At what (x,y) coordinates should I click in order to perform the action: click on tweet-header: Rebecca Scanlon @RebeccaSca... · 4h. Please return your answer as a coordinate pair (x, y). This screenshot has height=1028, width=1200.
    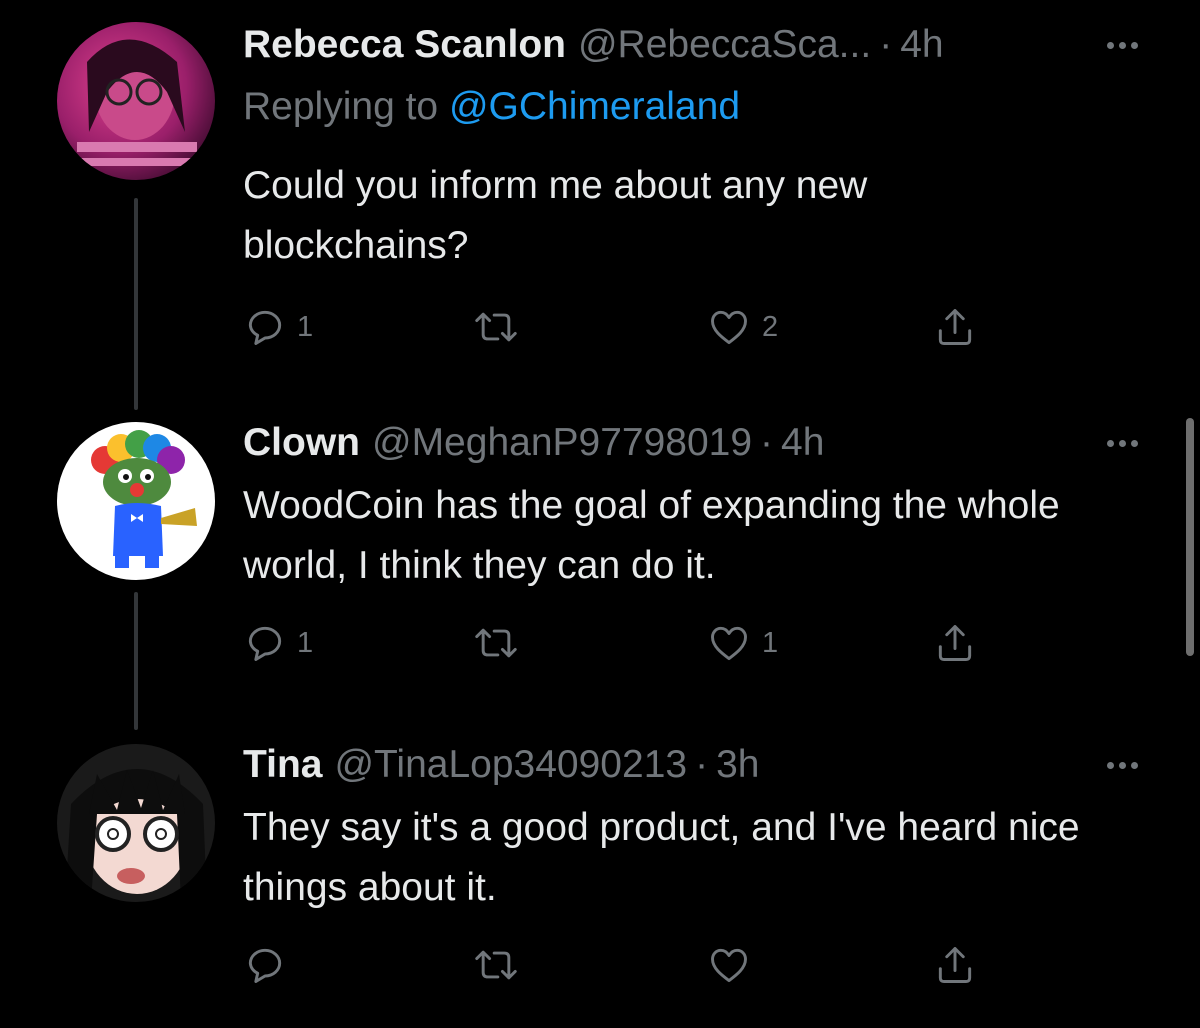
    Looking at the image, I should click on (593, 45).